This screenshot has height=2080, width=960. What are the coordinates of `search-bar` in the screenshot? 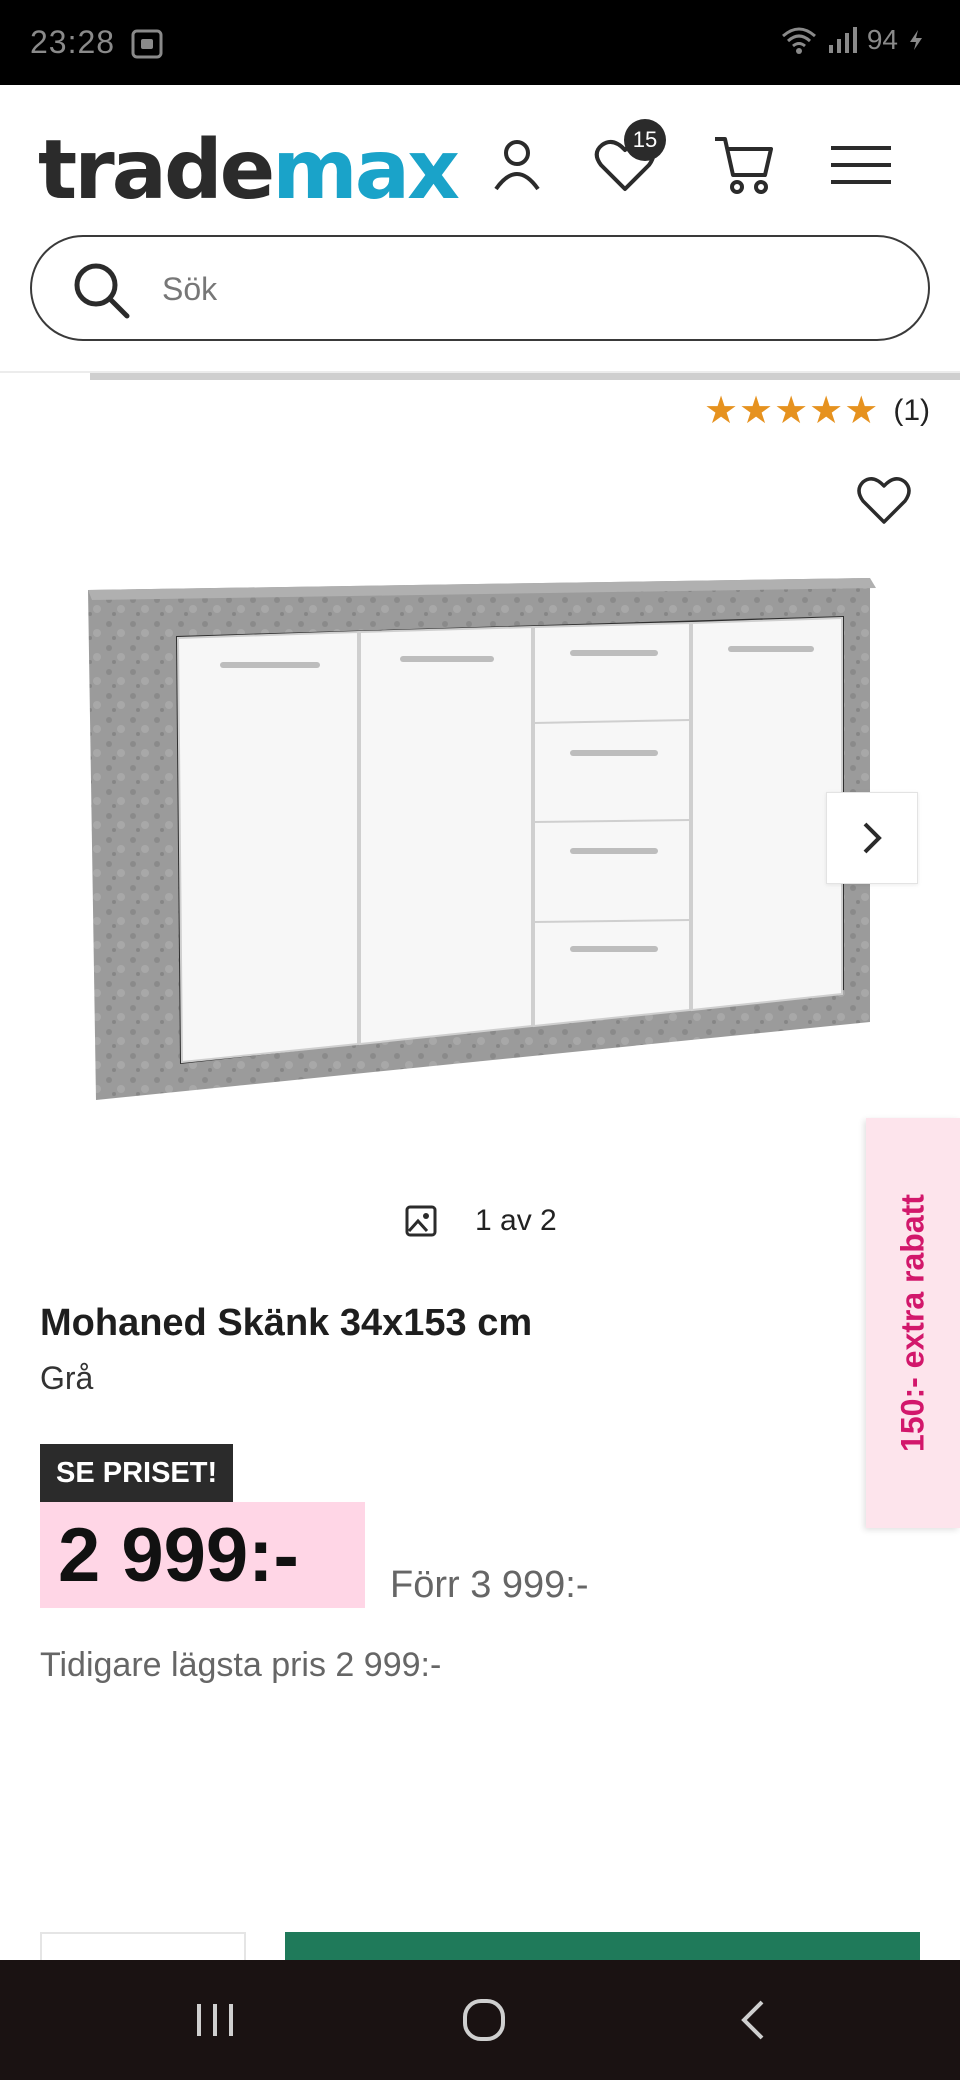 It's located at (480, 288).